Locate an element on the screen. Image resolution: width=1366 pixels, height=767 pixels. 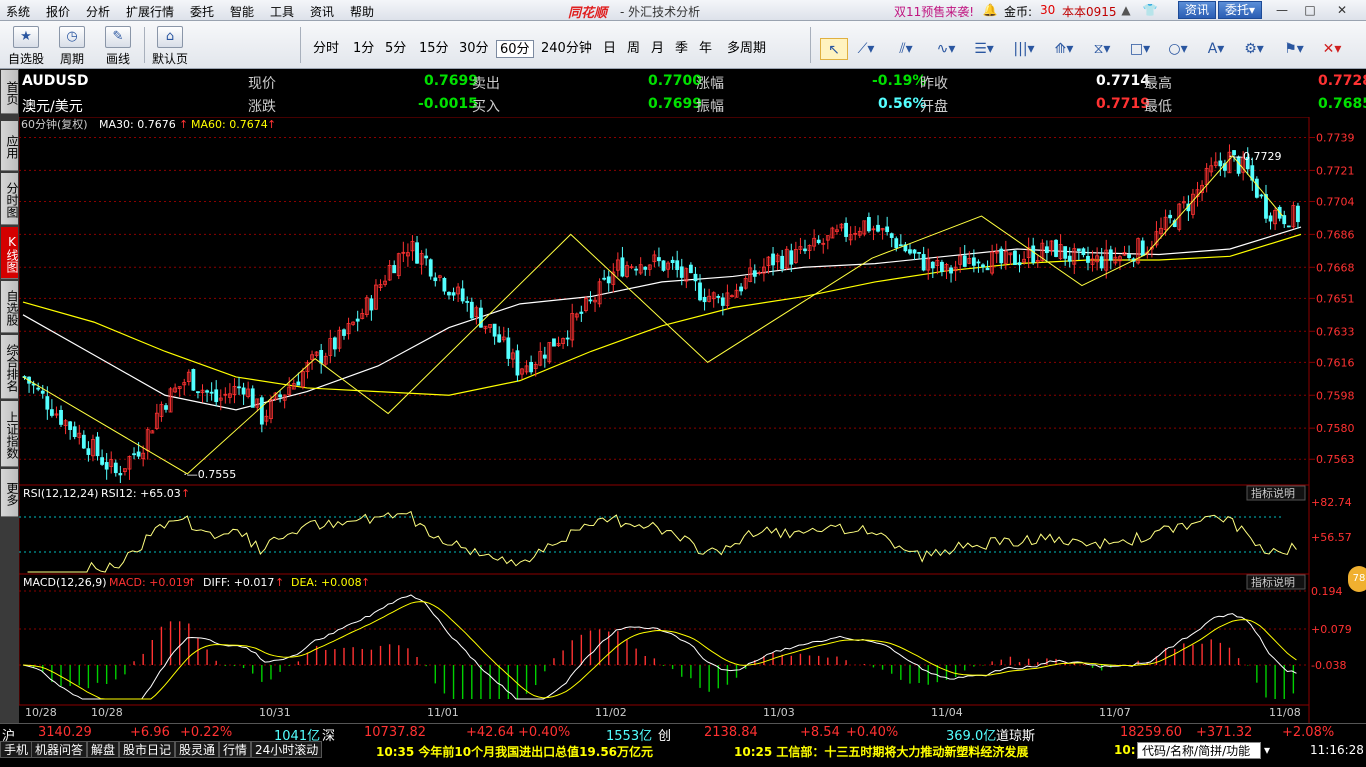
menu-news: 资讯 is located at coordinates (322, 11).